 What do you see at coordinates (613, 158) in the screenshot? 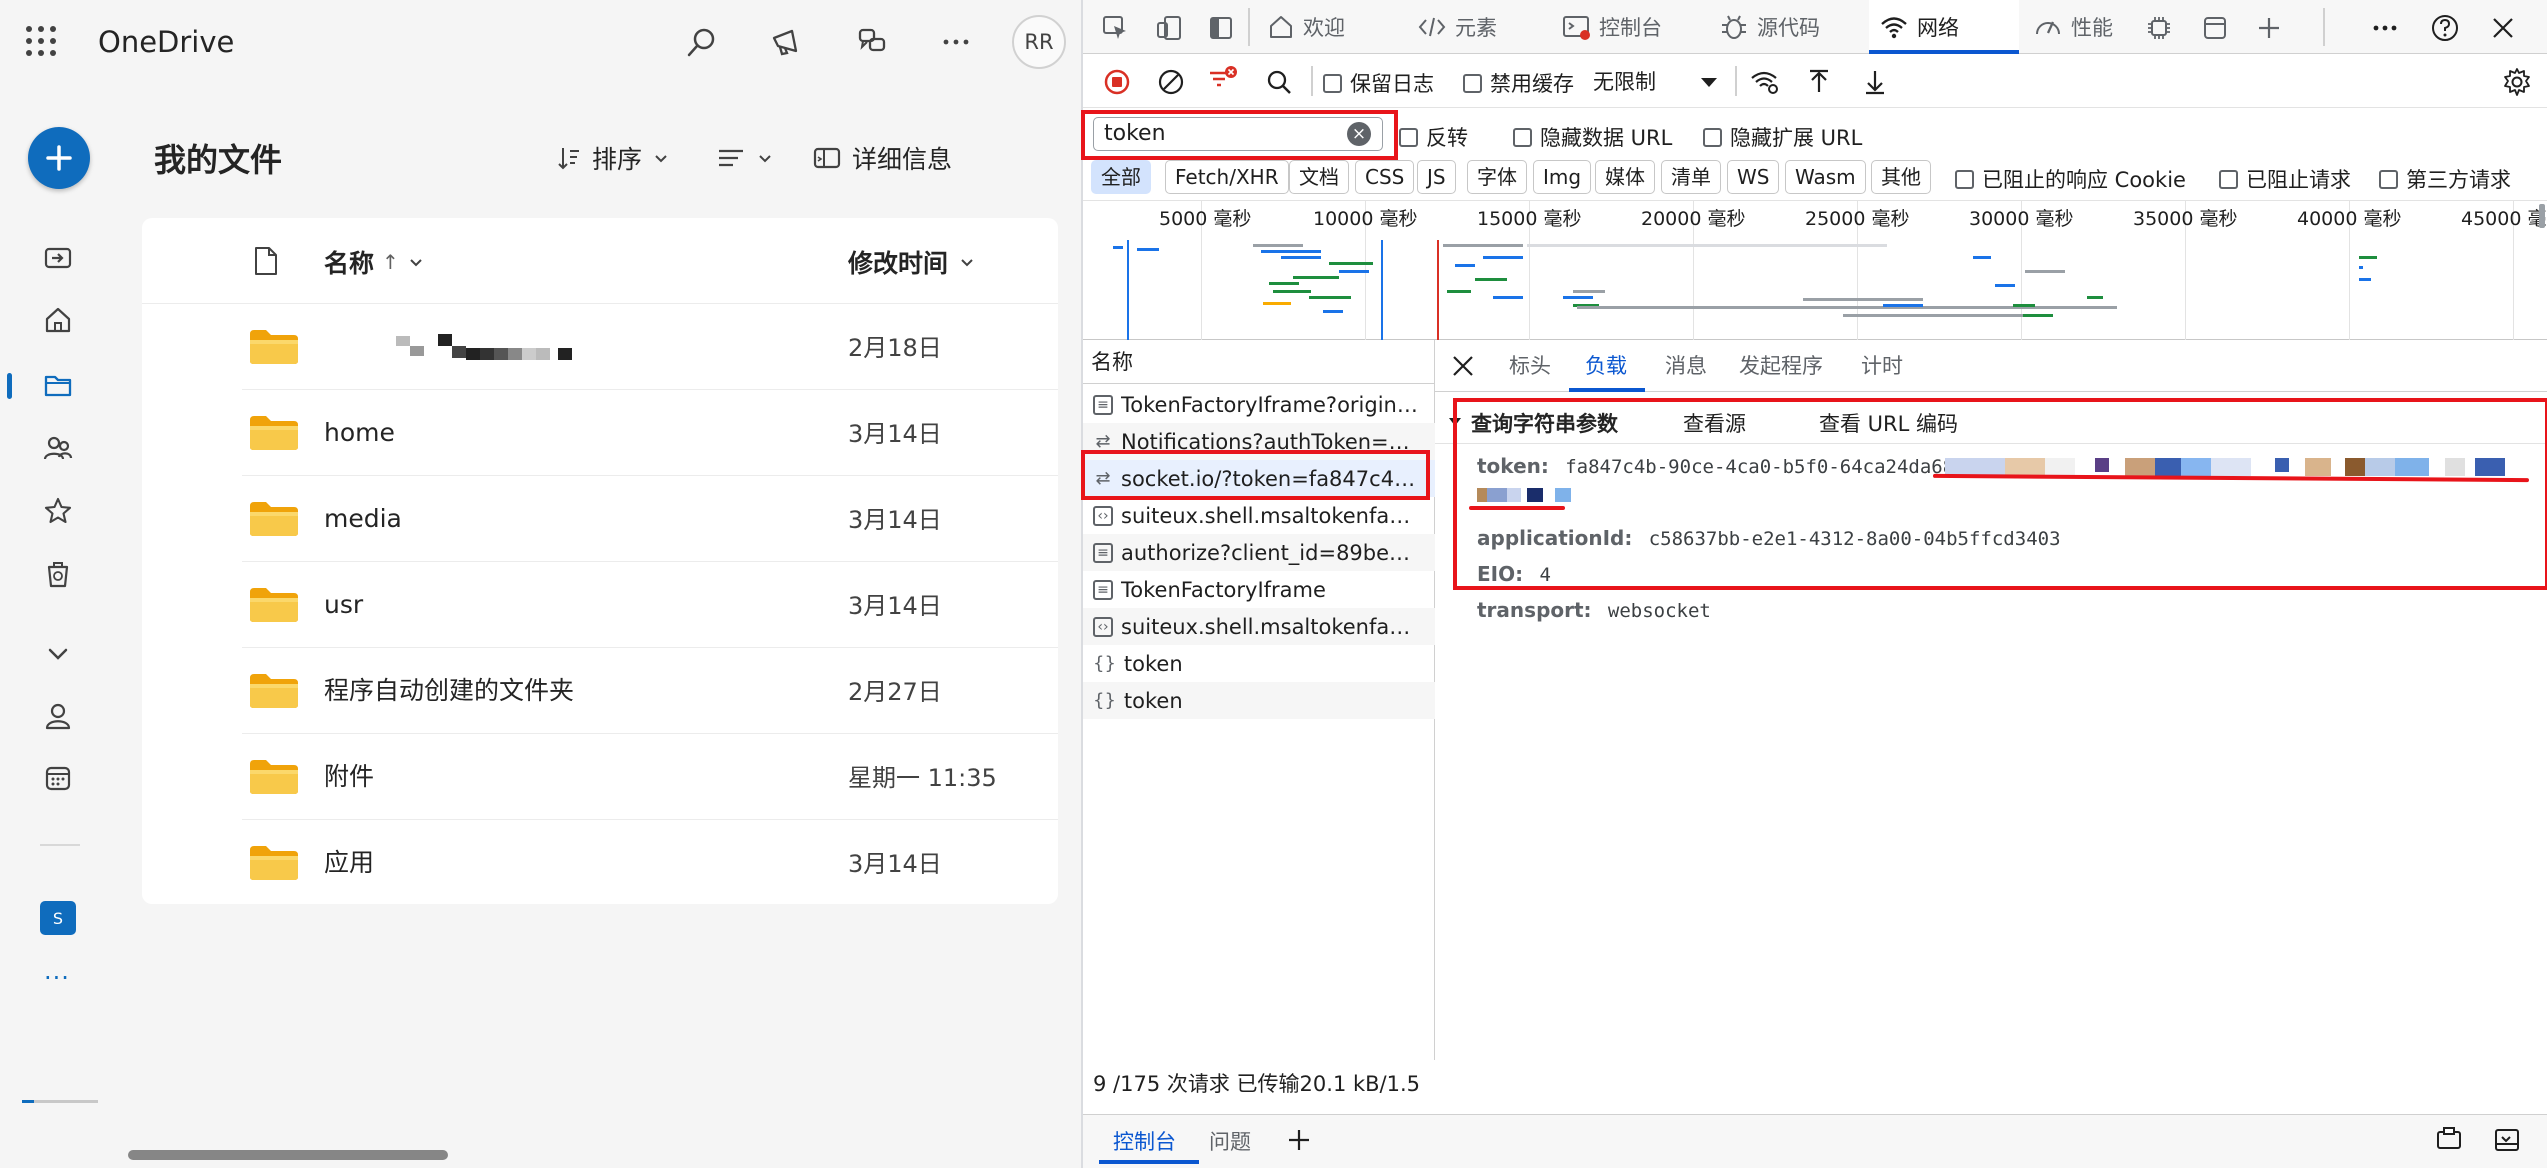
I see `sort-button: 排序` at bounding box center [613, 158].